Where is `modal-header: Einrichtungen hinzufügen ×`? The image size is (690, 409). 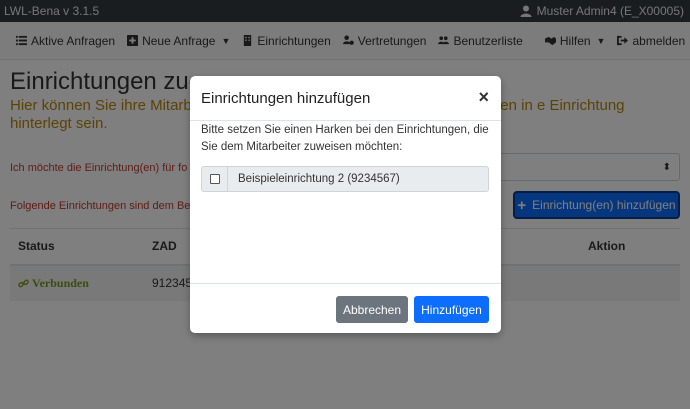
modal-header: Einrichtungen hinzufügen × is located at coordinates (345, 98).